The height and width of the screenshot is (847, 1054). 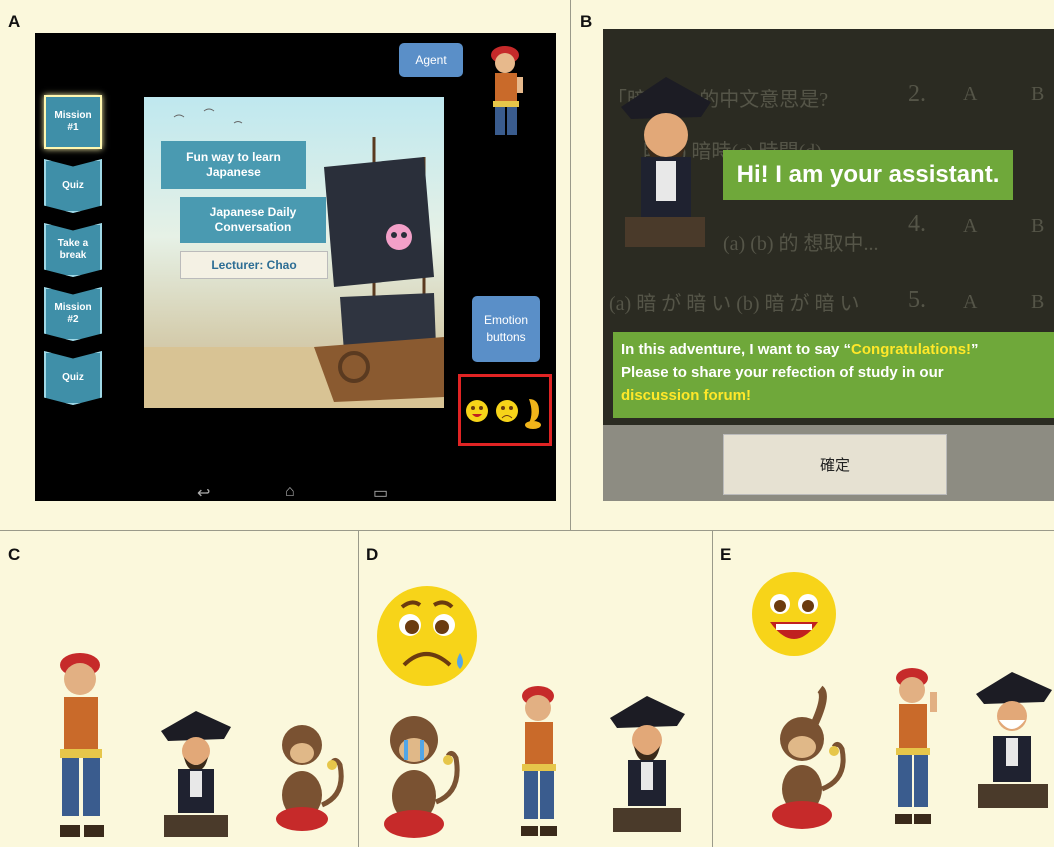 I want to click on sidebar-item-label: Take a break, so click(x=73, y=249).